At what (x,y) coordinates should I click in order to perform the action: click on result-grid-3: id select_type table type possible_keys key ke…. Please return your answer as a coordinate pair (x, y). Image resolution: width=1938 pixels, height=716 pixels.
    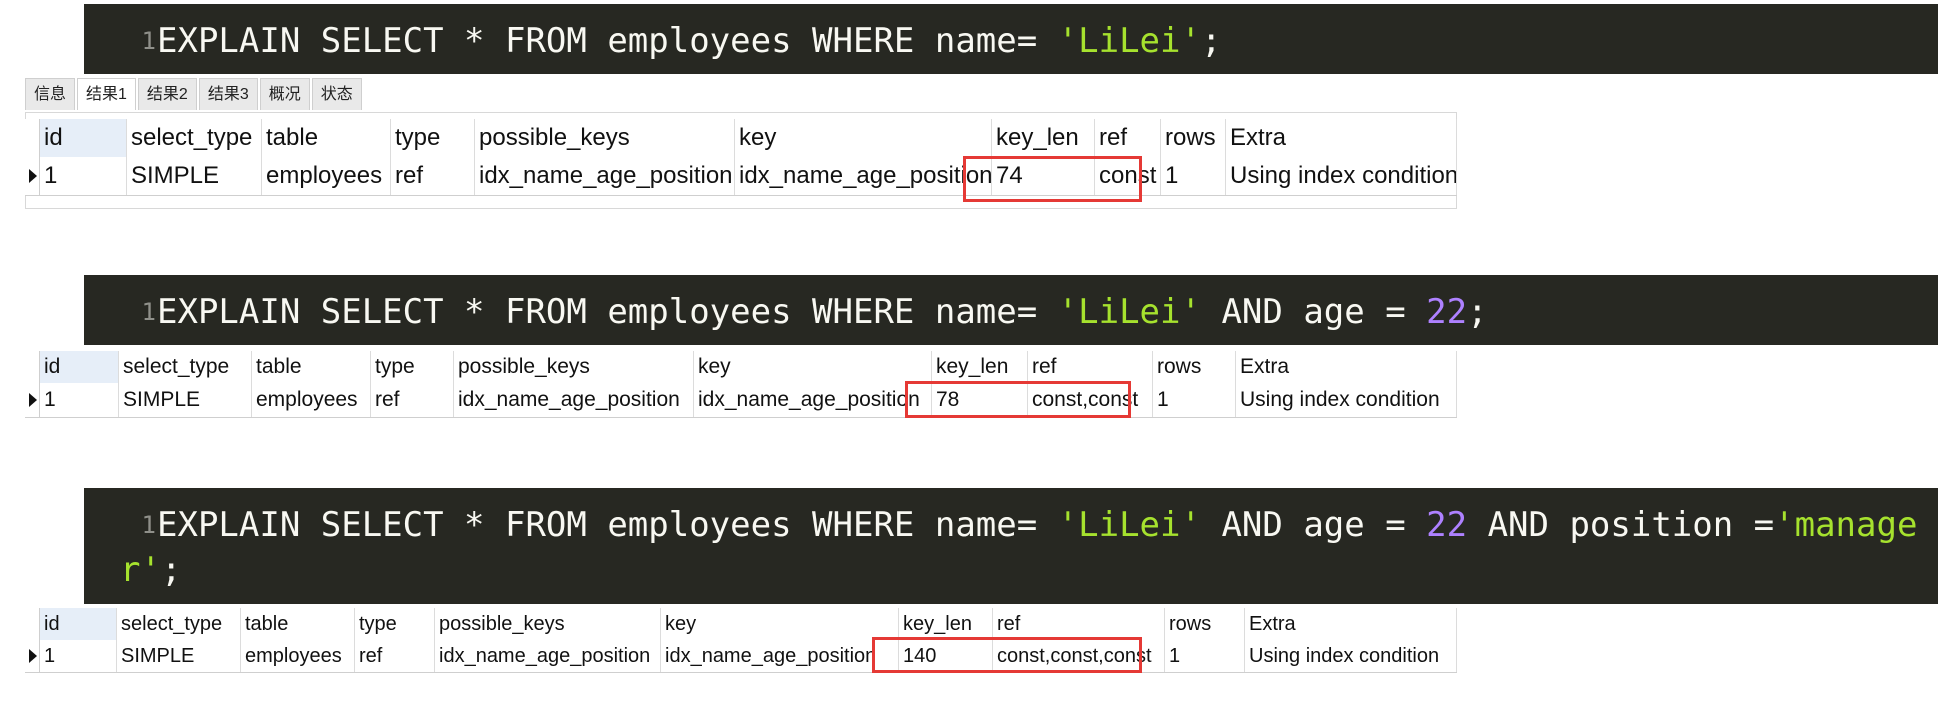
    Looking at the image, I should click on (741, 640).